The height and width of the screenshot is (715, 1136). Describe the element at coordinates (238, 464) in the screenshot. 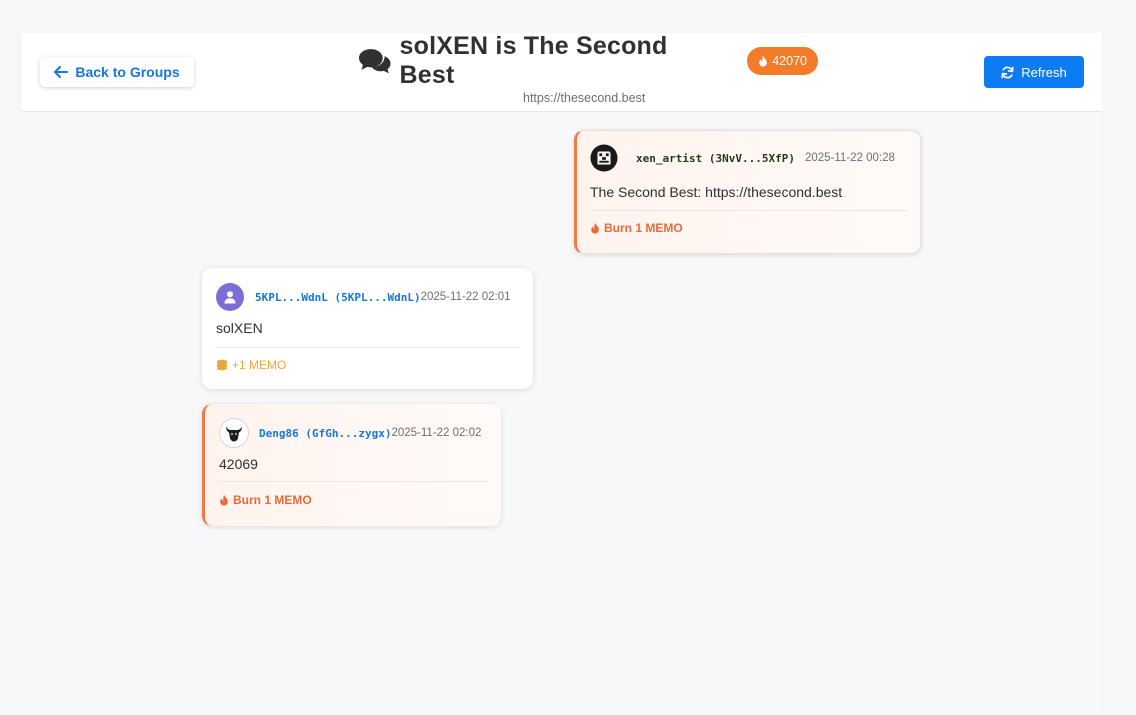

I see `message-text: 42069` at that location.